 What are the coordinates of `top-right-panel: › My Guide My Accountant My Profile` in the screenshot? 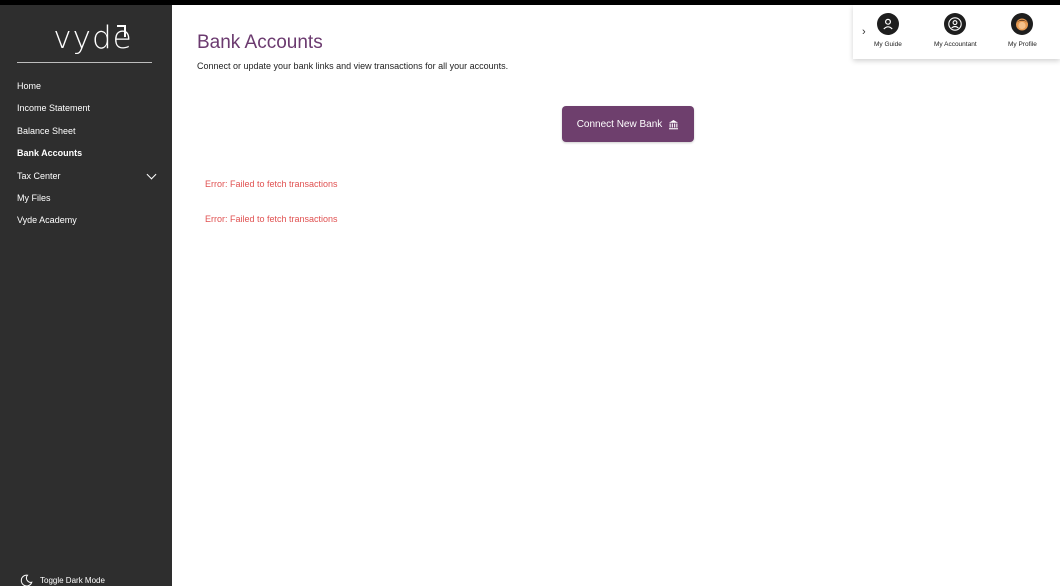 It's located at (956, 32).